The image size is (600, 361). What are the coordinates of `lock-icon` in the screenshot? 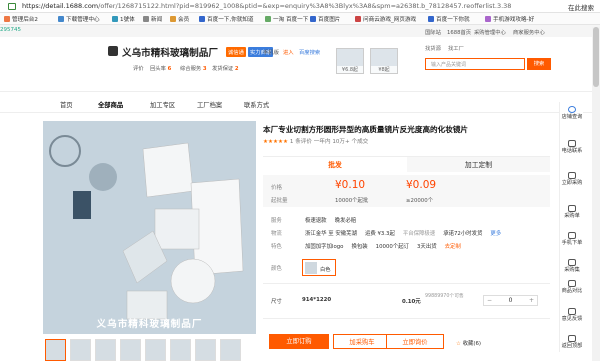 It's located at (12, 6).